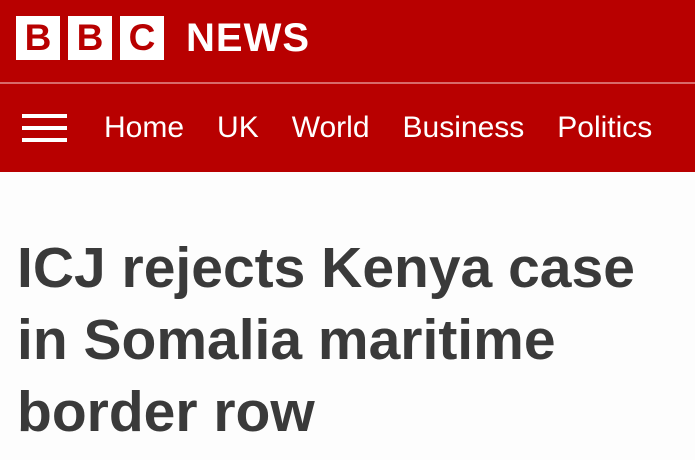 Image resolution: width=695 pixels, height=460 pixels. Describe the element at coordinates (604, 128) in the screenshot. I see `nav-item-politics: Politics` at that location.